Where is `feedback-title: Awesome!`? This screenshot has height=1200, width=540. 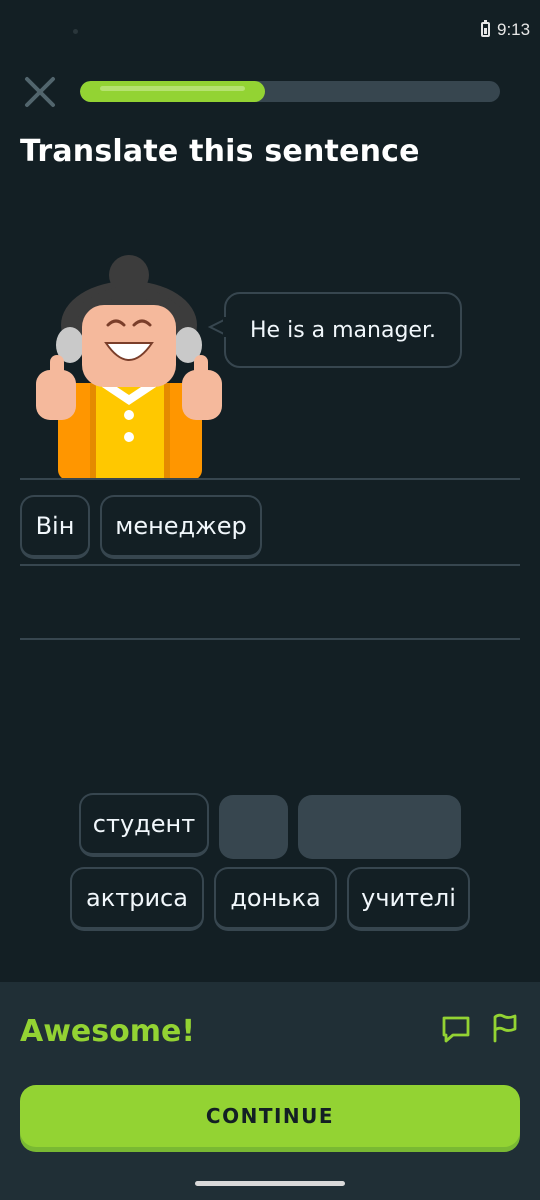
feedback-title: Awesome! is located at coordinates (108, 1031).